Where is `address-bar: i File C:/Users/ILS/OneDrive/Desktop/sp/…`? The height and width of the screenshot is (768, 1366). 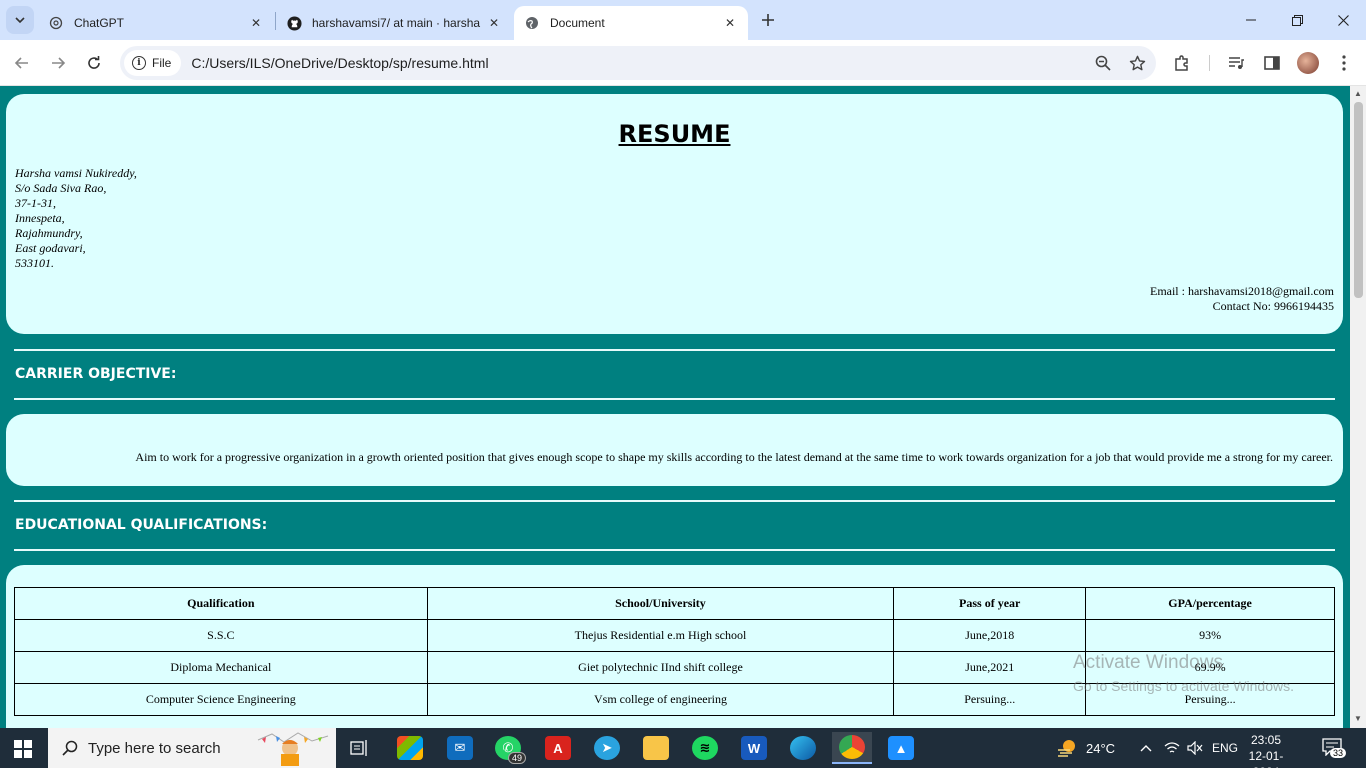 address-bar: i File C:/Users/ILS/OneDrive/Desktop/sp/… is located at coordinates (638, 63).